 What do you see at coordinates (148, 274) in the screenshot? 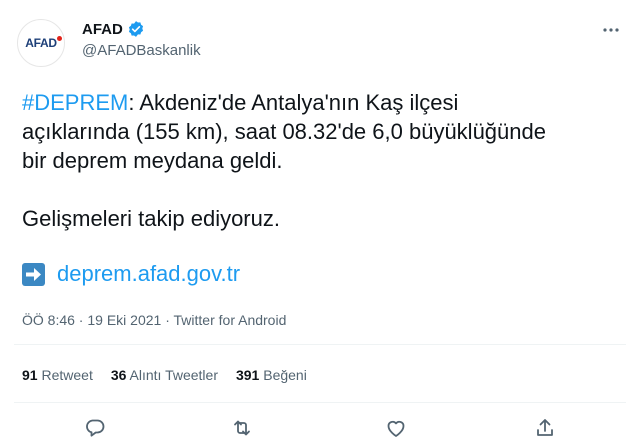
I see `link-url: deprem.afad.gov.tr` at bounding box center [148, 274].